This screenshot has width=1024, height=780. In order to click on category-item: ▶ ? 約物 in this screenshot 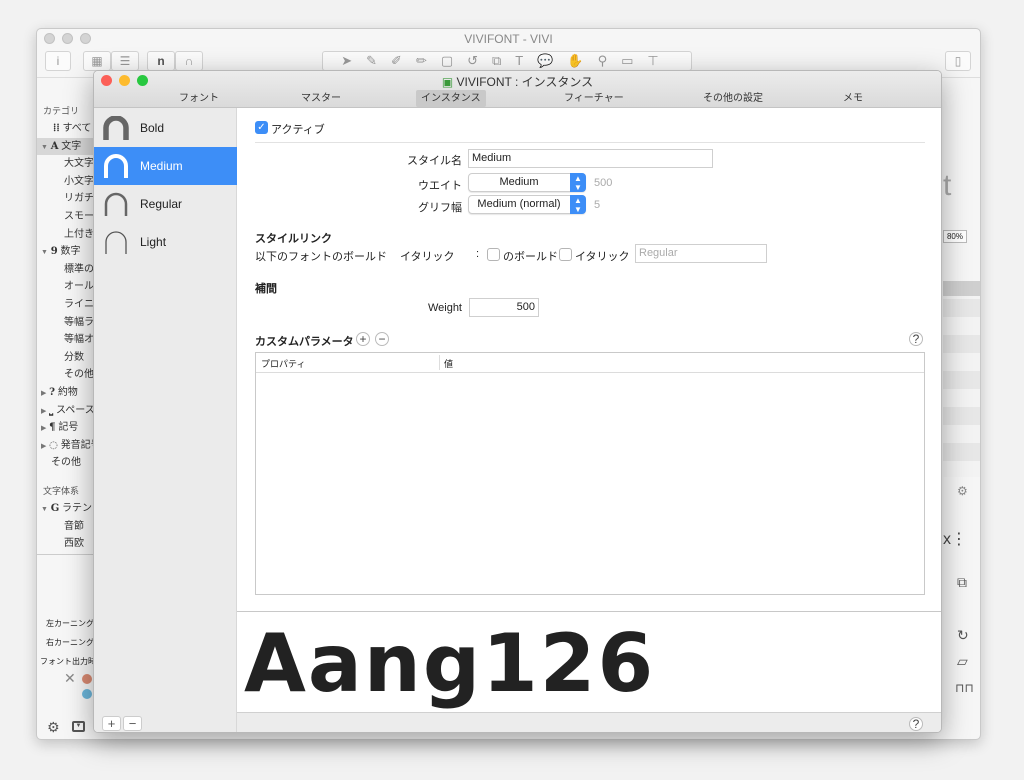, I will do `click(65, 393)`.